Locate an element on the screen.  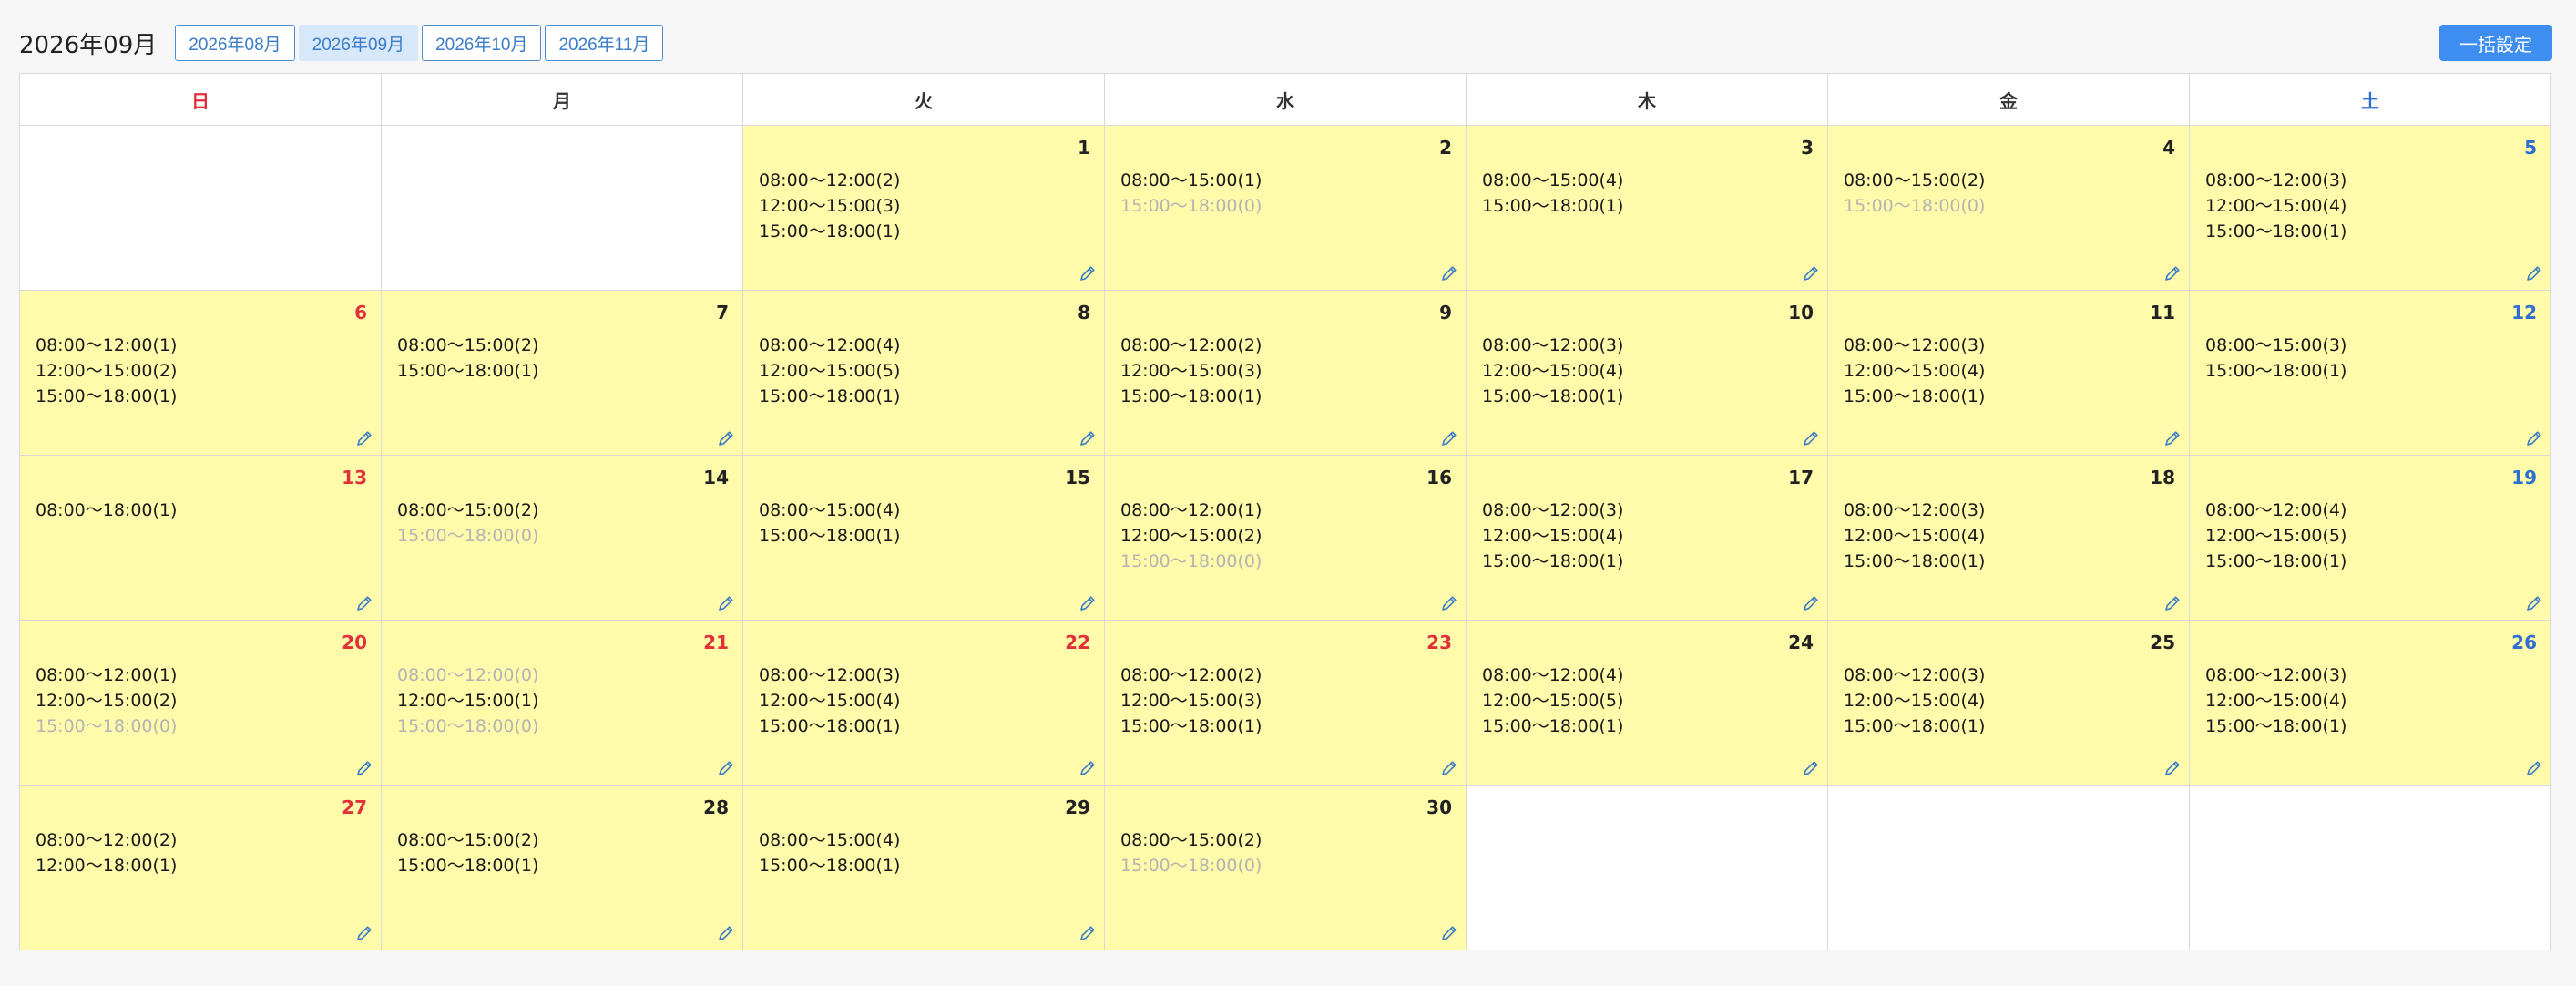
calendar-day-cell: 7 08:00〜15:00(2) 15:00〜18:00(1) is located at coordinates (562, 373).